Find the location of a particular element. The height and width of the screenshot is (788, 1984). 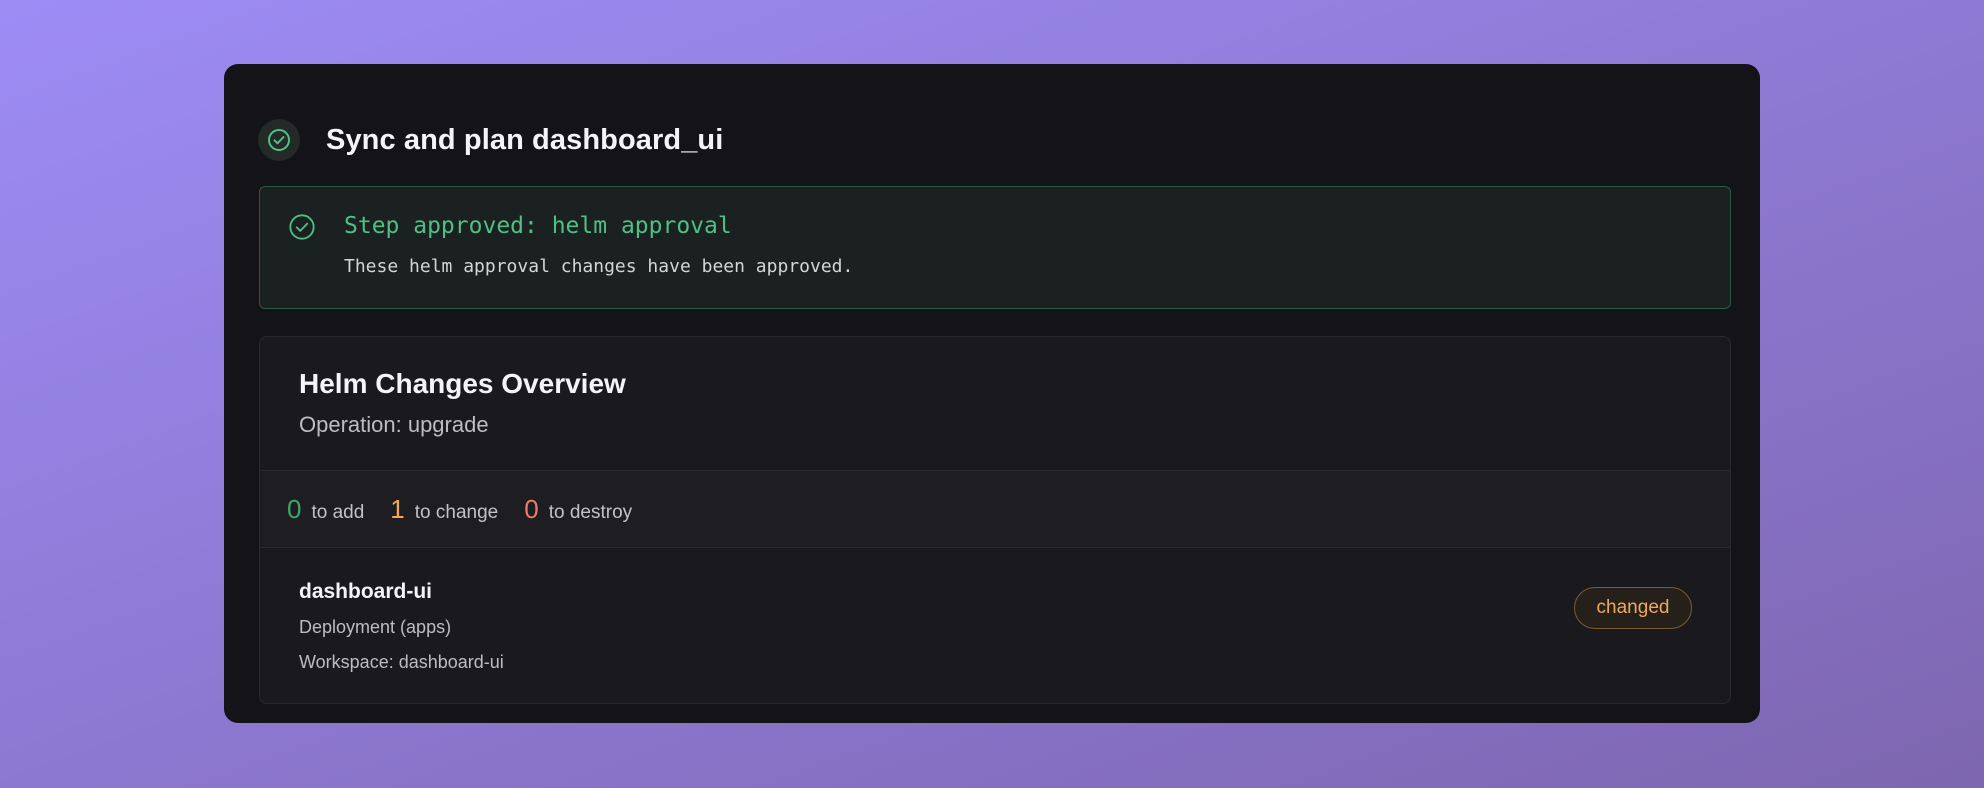

resource-type: Deployment (apps) is located at coordinates (375, 627).